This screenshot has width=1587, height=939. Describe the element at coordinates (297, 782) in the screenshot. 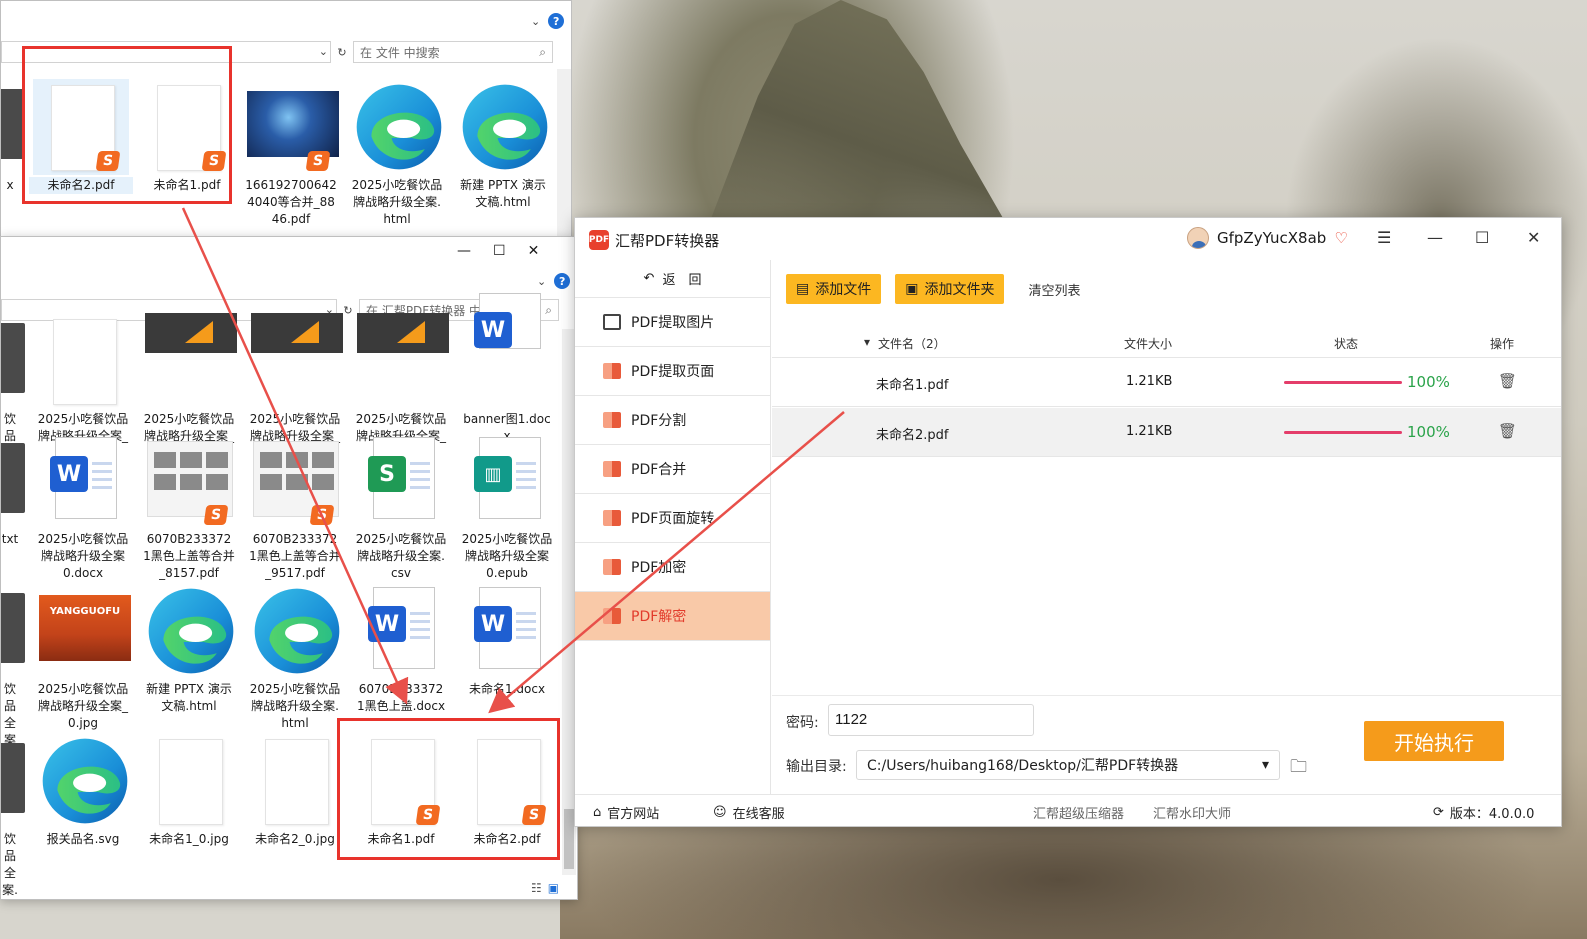

I see `page-preview` at that location.